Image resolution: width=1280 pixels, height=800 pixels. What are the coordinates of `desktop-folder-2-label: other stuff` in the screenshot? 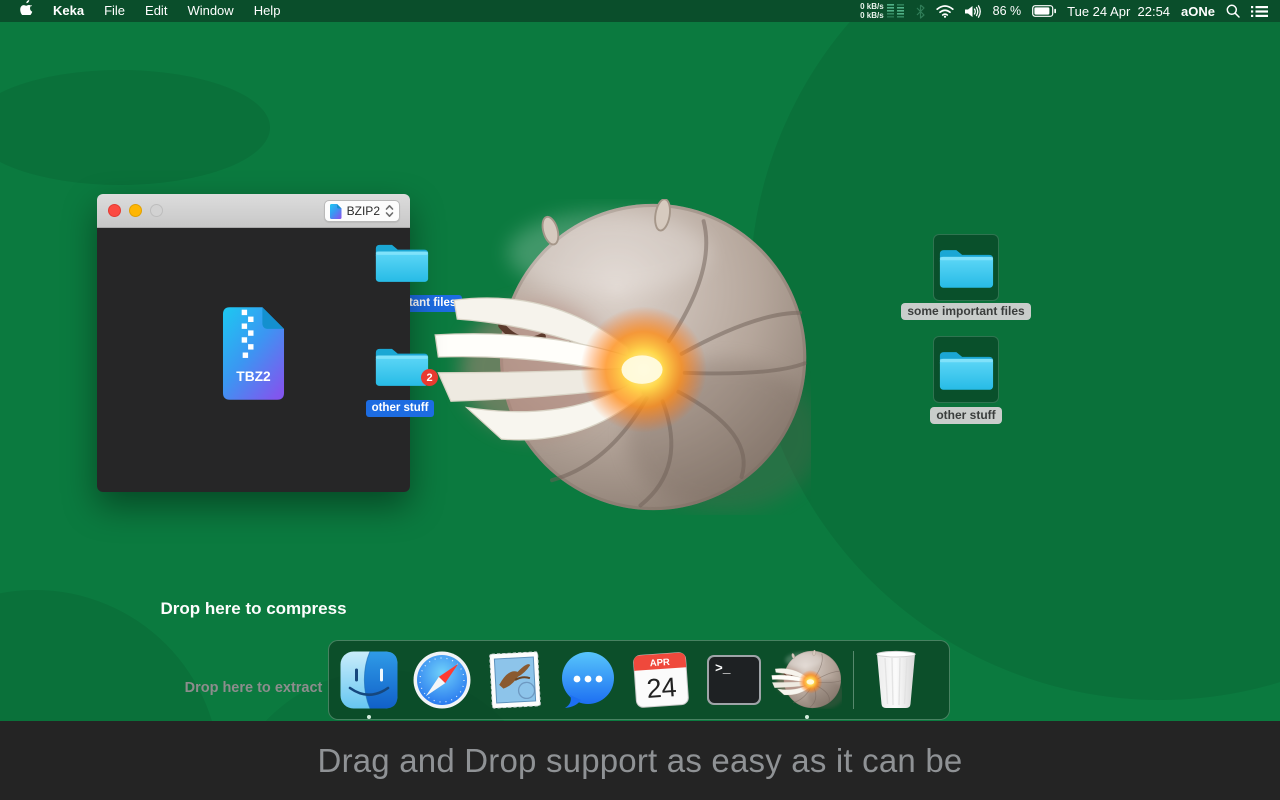 It's located at (966, 415).